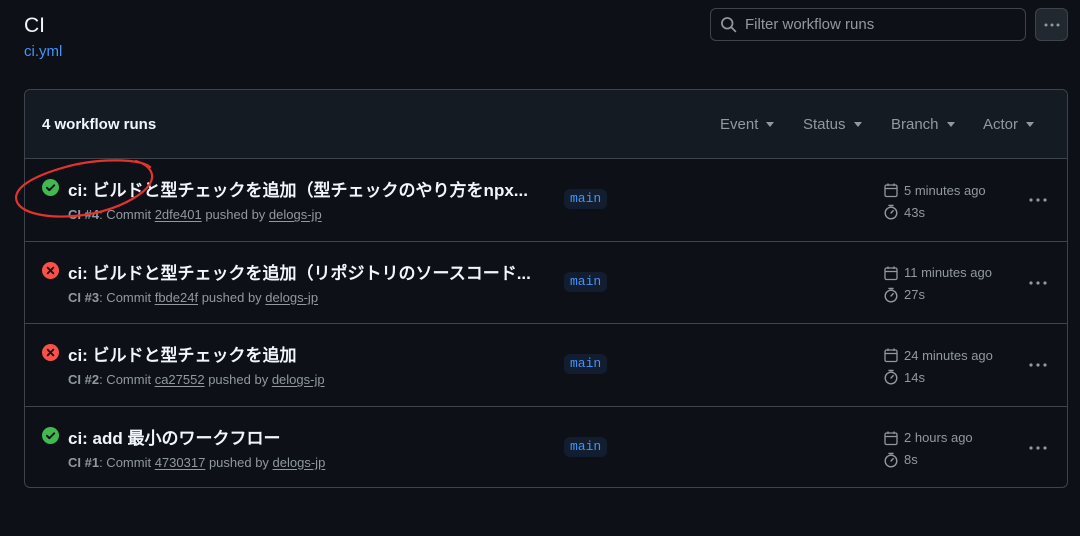  What do you see at coordinates (84, 214) in the screenshot?
I see `run-workflow-number: CI #4` at bounding box center [84, 214].